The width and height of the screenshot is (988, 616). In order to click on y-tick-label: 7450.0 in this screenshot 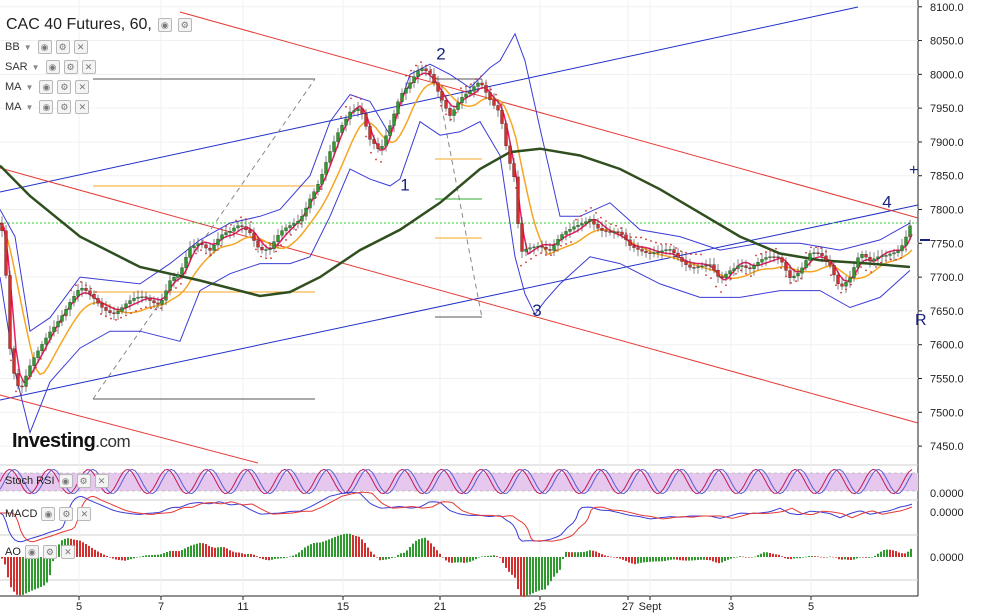, I will do `click(947, 447)`.